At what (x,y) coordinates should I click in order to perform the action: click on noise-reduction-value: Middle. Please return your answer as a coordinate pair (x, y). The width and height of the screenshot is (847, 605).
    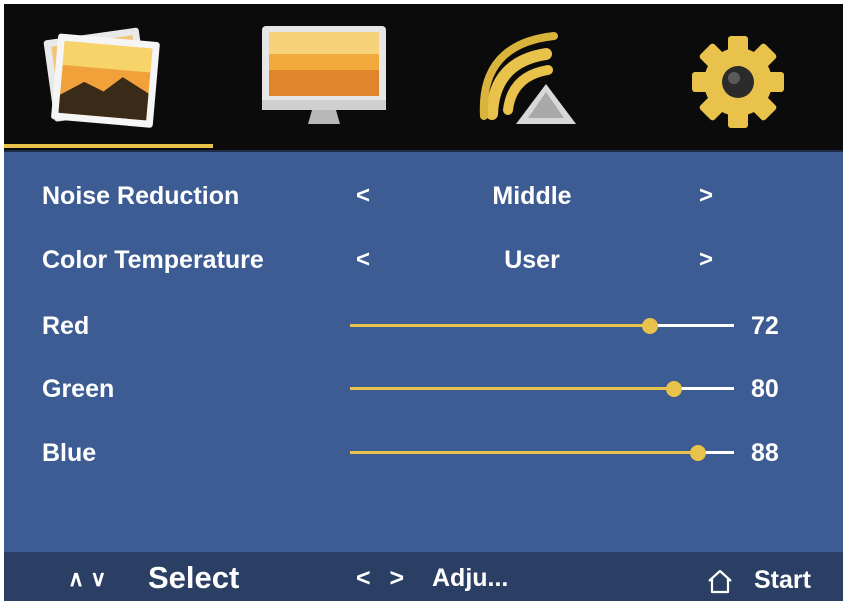
    Looking at the image, I should click on (532, 196).